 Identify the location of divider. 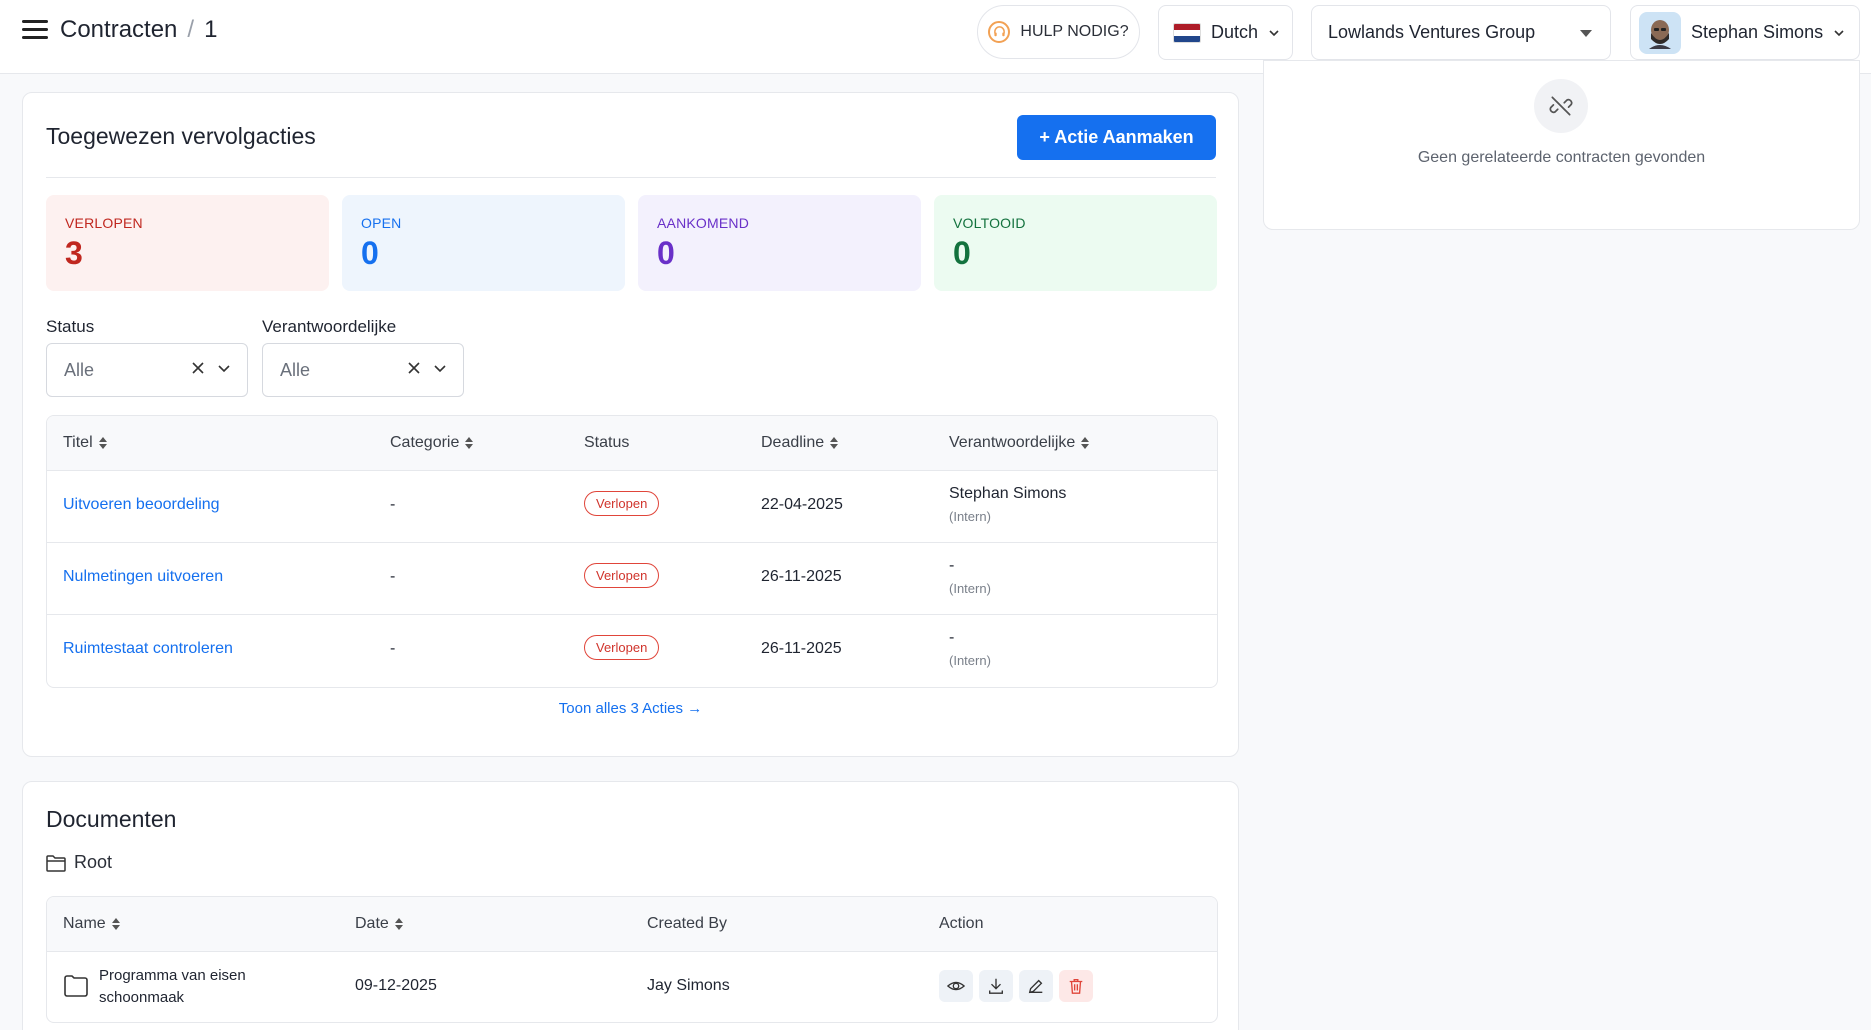
(631, 177).